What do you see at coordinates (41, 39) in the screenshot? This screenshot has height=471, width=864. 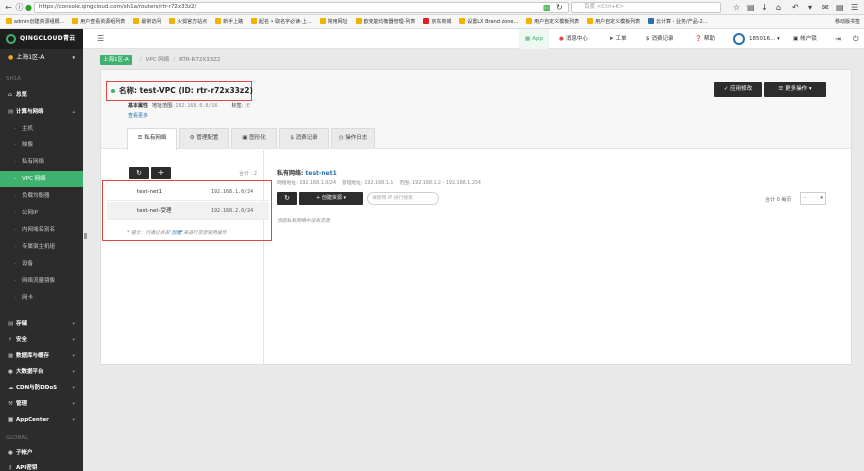 I see `app-logo: QINGCLOUD青云` at bounding box center [41, 39].